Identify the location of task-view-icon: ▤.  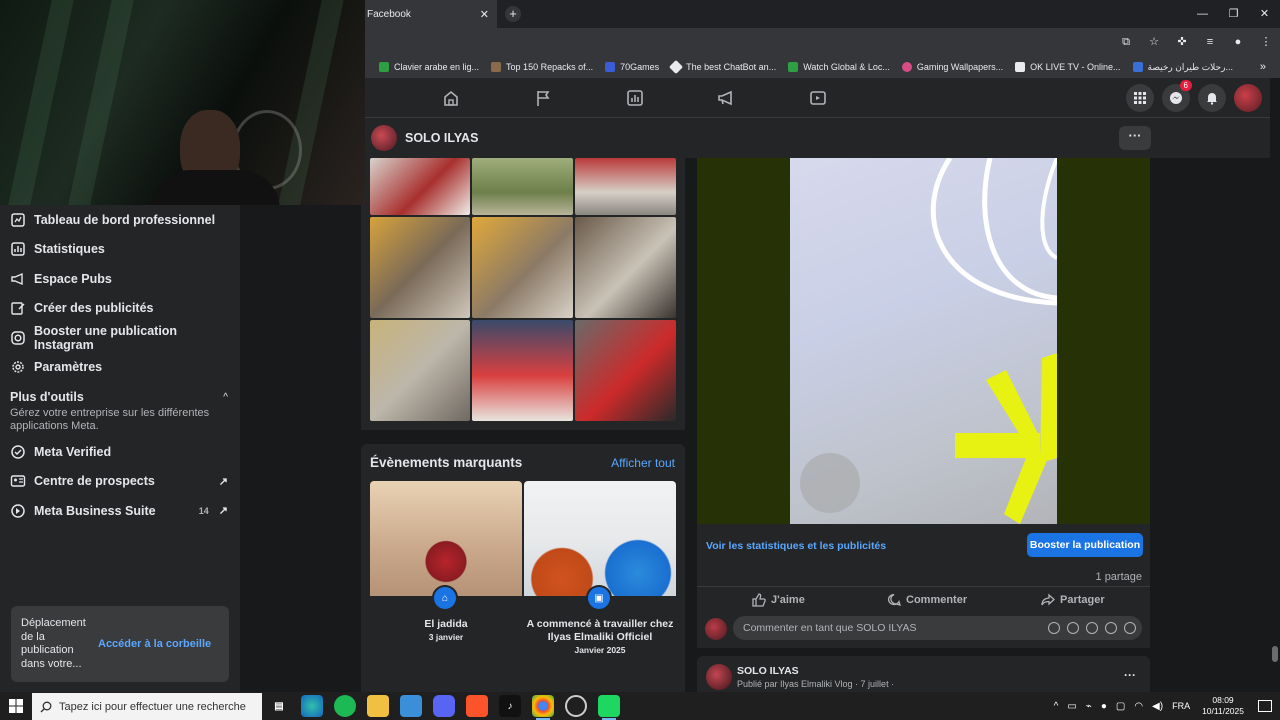
(279, 706).